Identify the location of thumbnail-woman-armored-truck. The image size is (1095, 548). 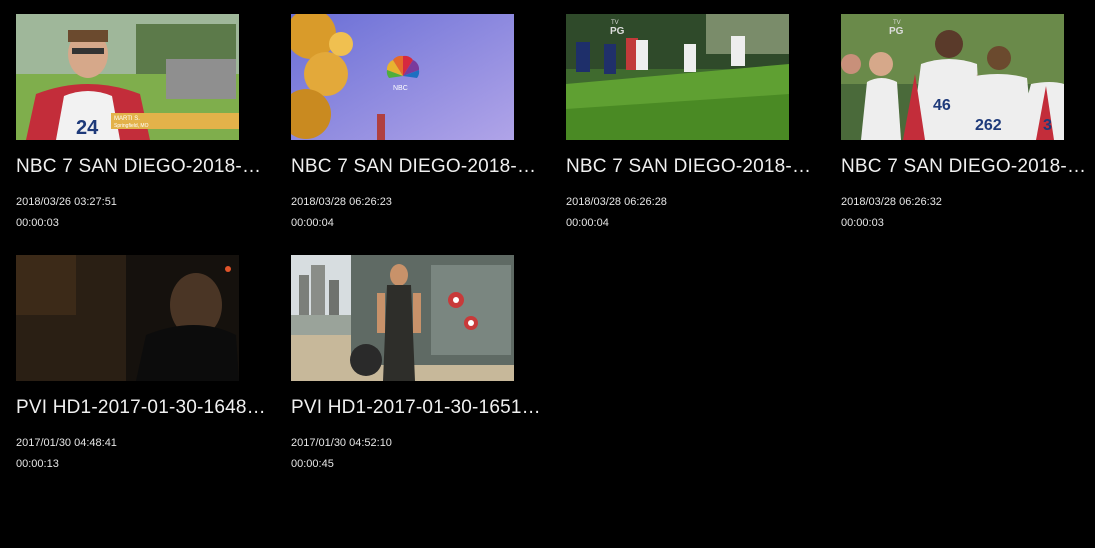
(402, 318).